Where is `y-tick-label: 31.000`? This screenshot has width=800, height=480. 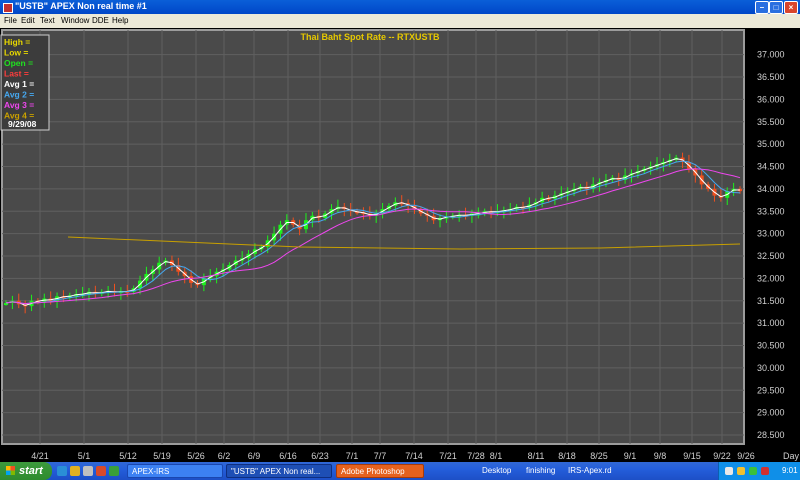
y-tick-label: 31.000 is located at coordinates (771, 323).